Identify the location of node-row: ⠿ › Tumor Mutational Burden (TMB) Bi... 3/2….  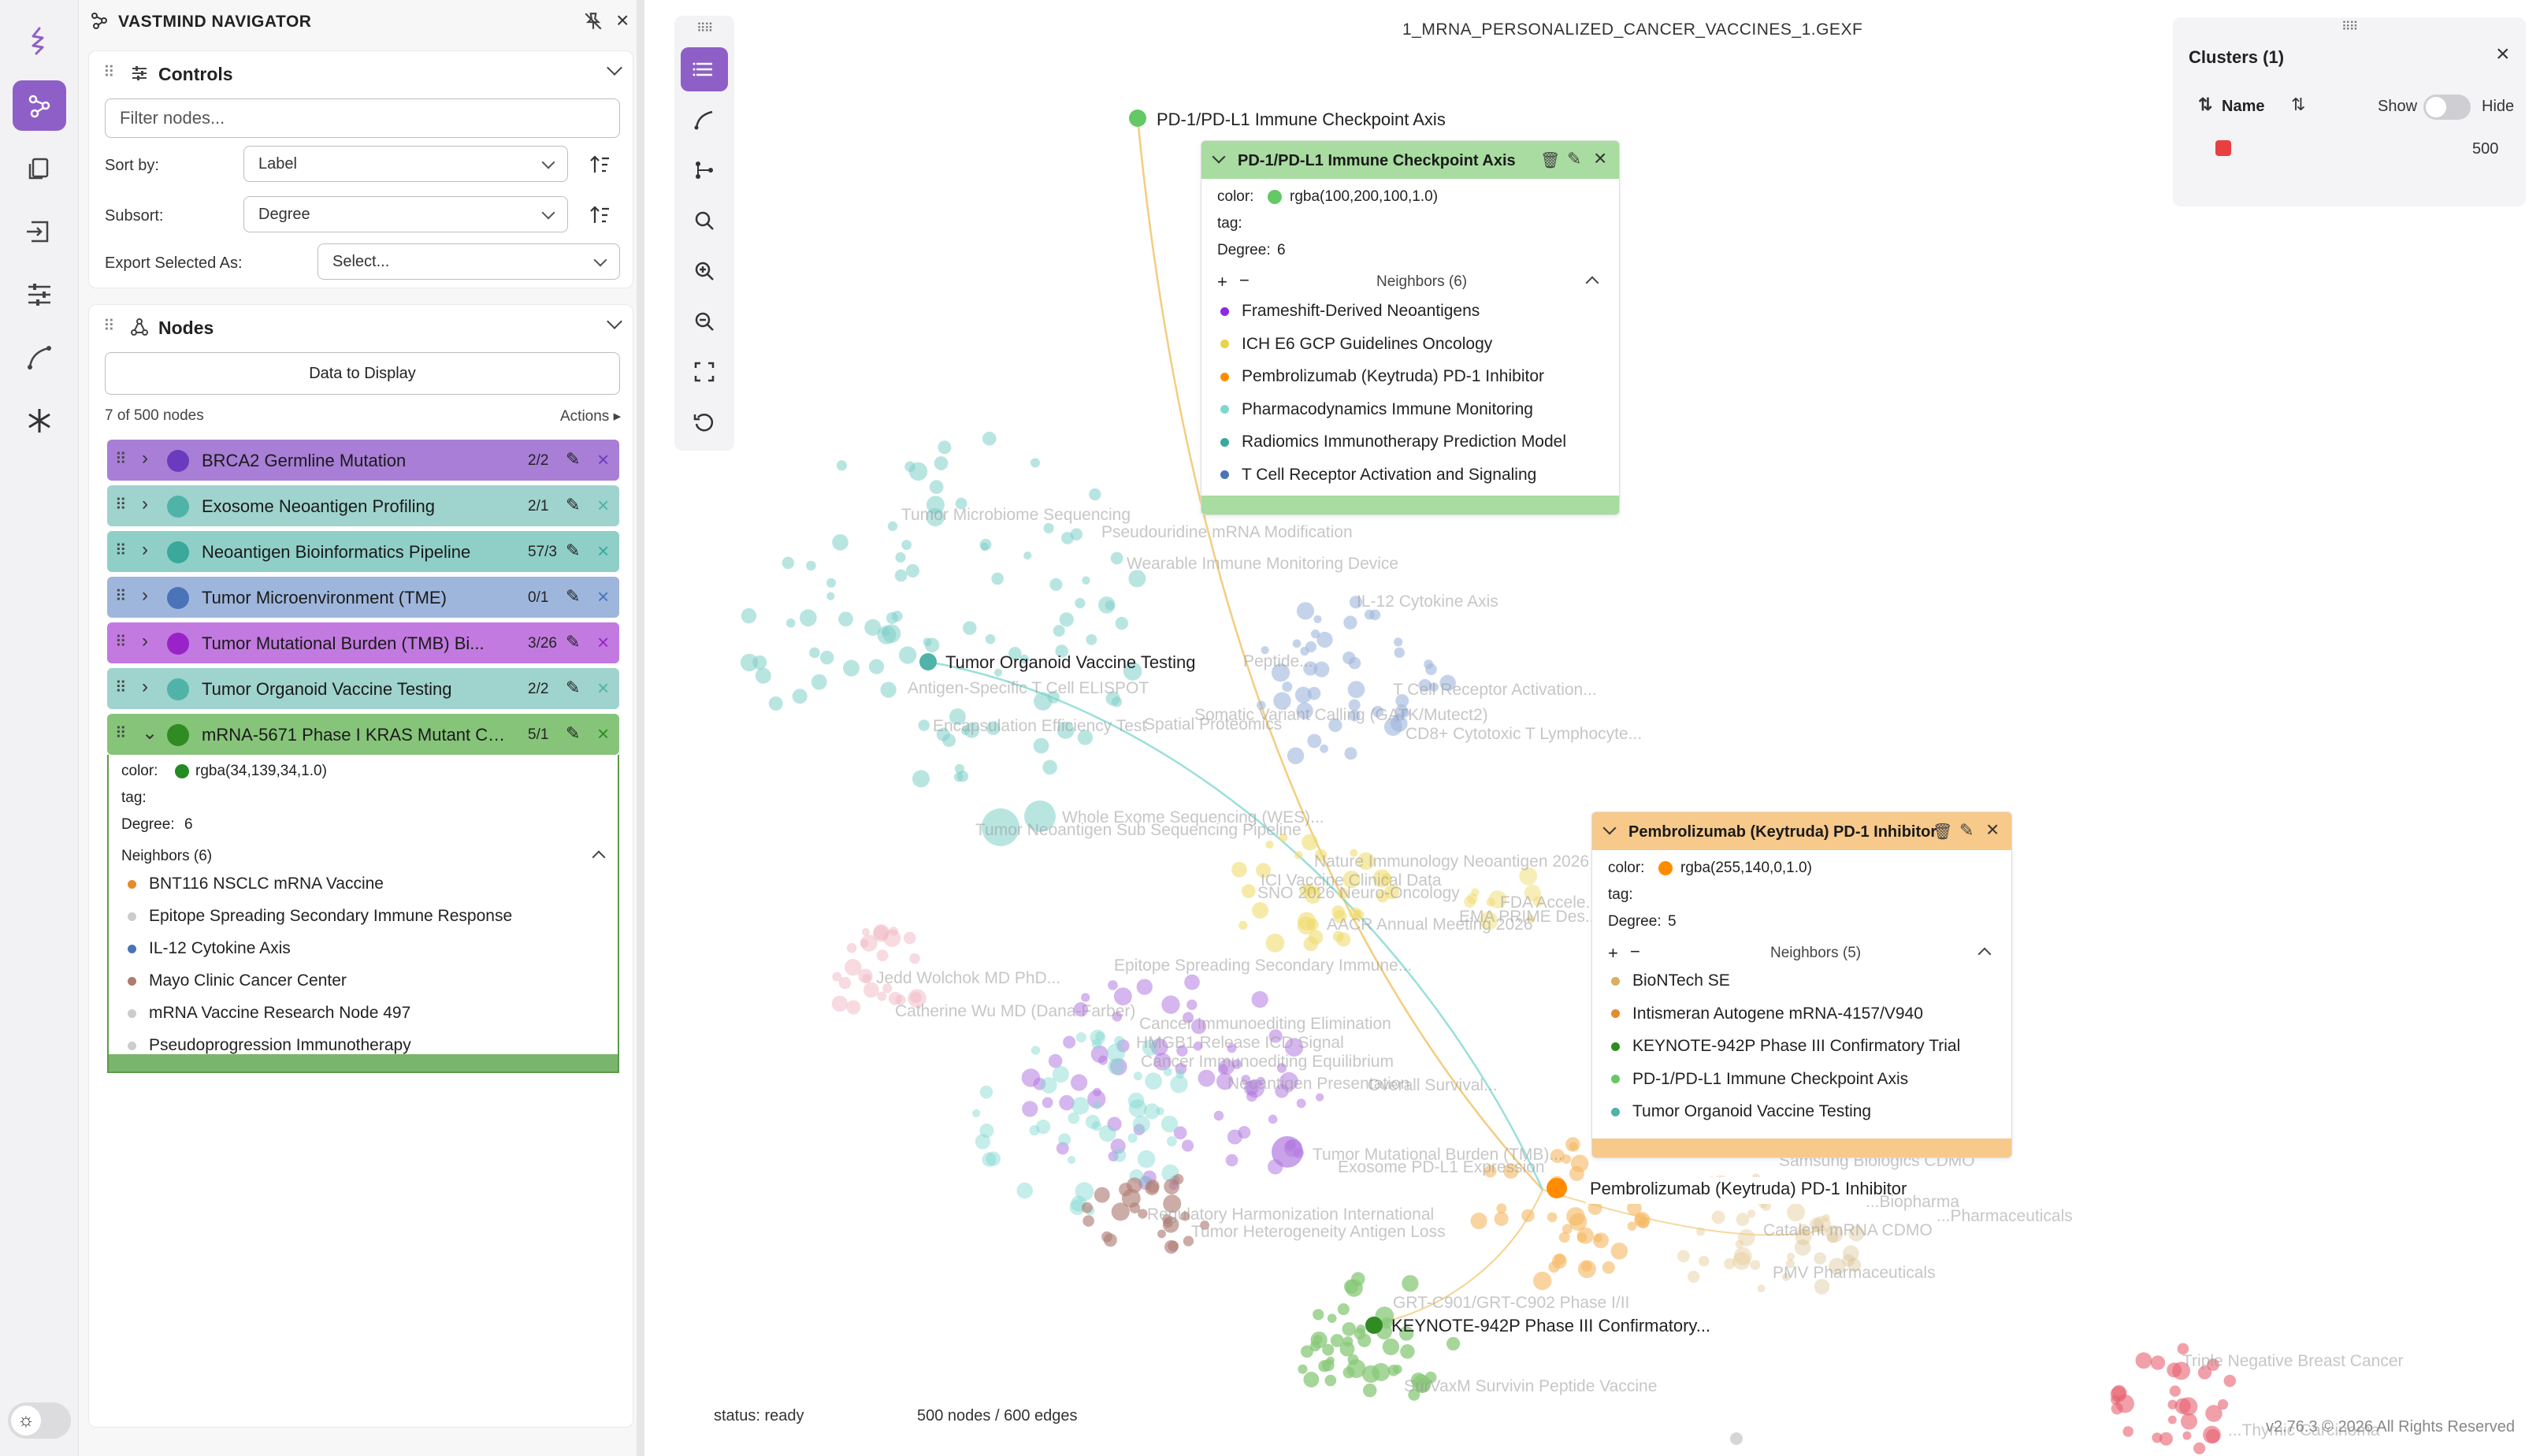
(363, 642).